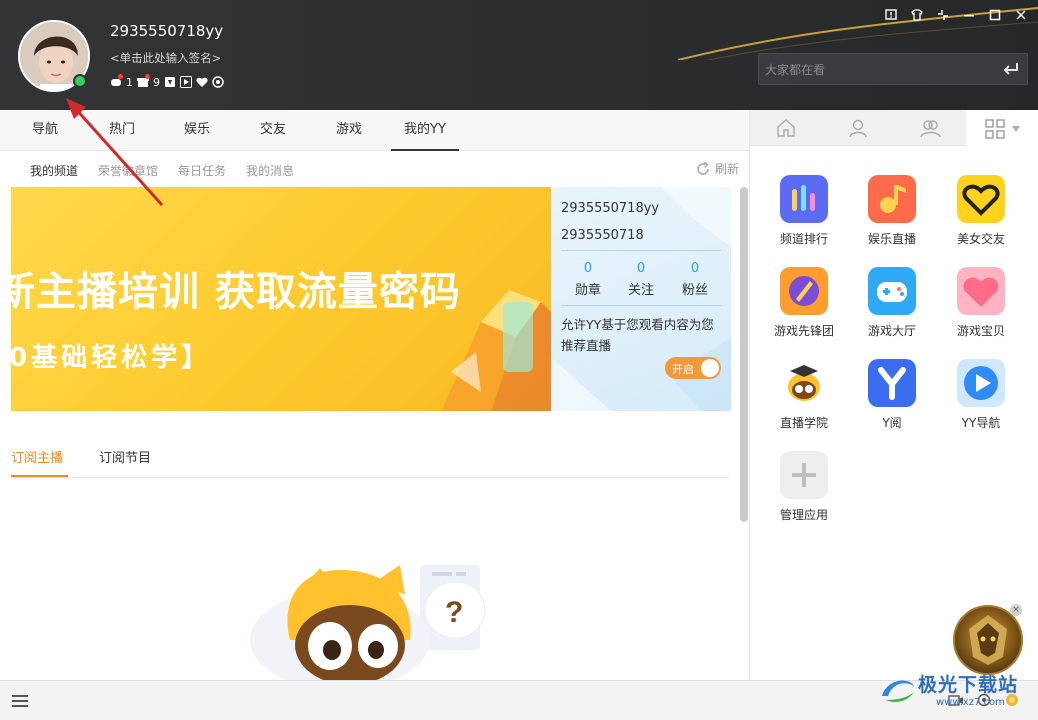 The height and width of the screenshot is (720, 1038). What do you see at coordinates (695, 268) in the screenshot?
I see `stat-fans-value: 0` at bounding box center [695, 268].